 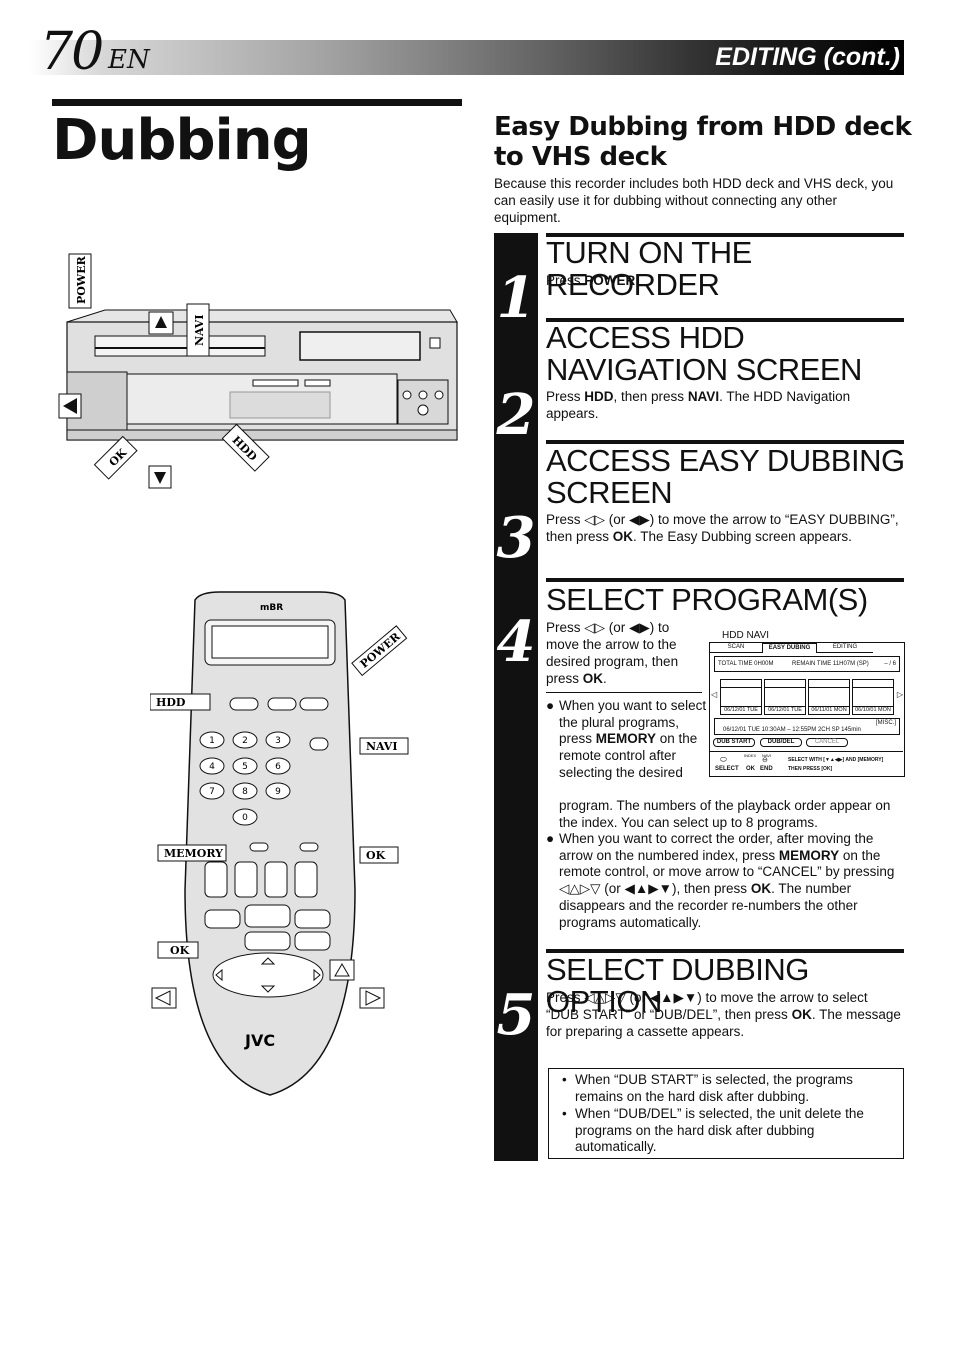 What do you see at coordinates (72, 52) in the screenshot?
I see `page-number: 70` at bounding box center [72, 52].